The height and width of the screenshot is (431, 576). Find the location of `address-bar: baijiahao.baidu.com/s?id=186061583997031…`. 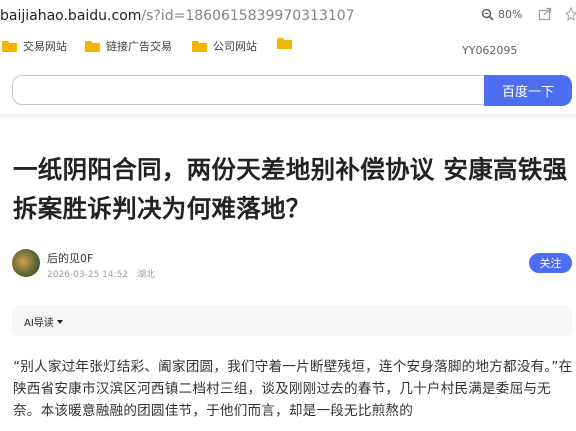

address-bar: baijiahao.baidu.com/s?id=186061583997031… is located at coordinates (288, 16).